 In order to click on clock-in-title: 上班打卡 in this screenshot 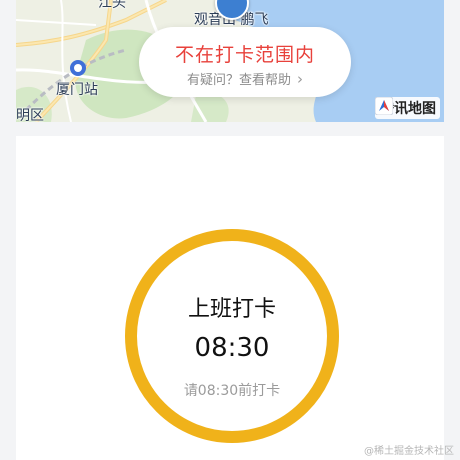, I will do `click(231, 309)`.